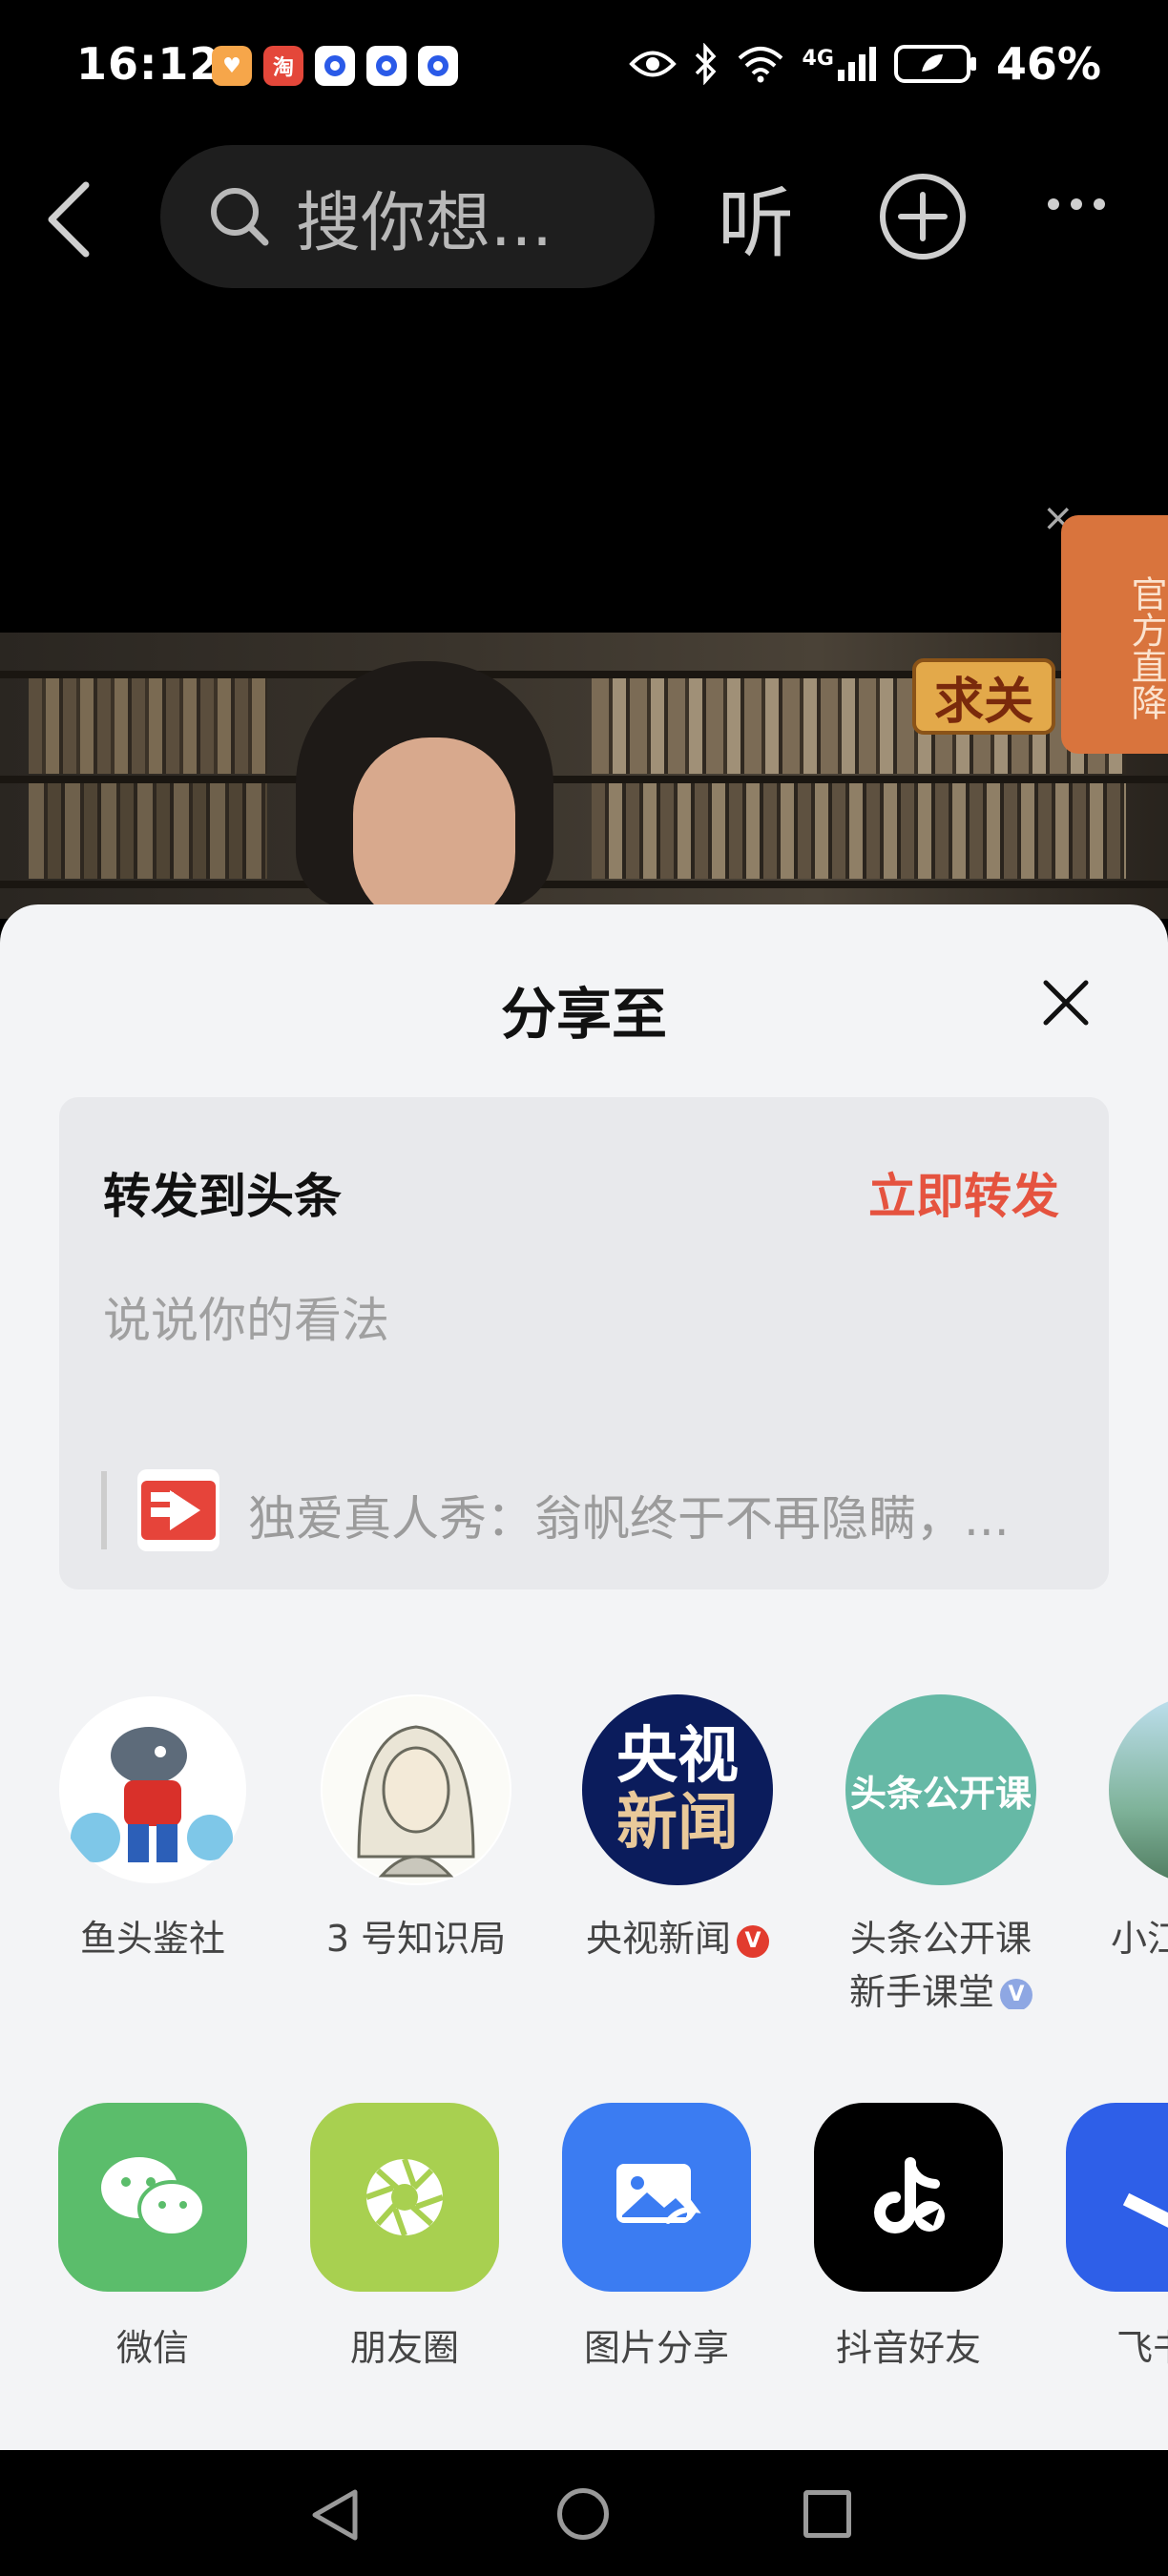 The width and height of the screenshot is (1168, 2576). I want to click on moments-icon, so click(405, 2197).